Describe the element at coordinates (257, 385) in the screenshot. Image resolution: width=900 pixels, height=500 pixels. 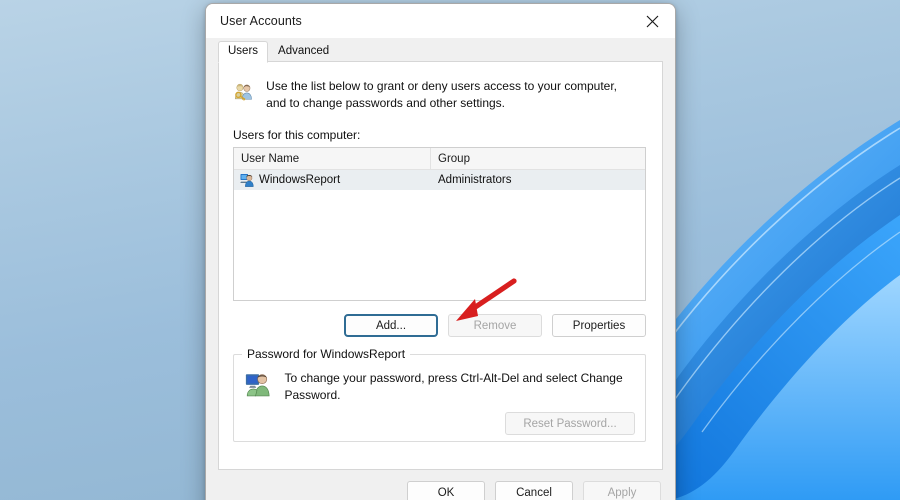
I see `user-monitor-icon` at that location.